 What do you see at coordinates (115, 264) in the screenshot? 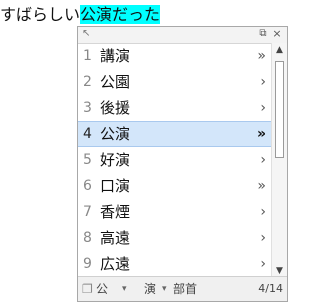
I see `candidate-text: 広遠` at bounding box center [115, 264].